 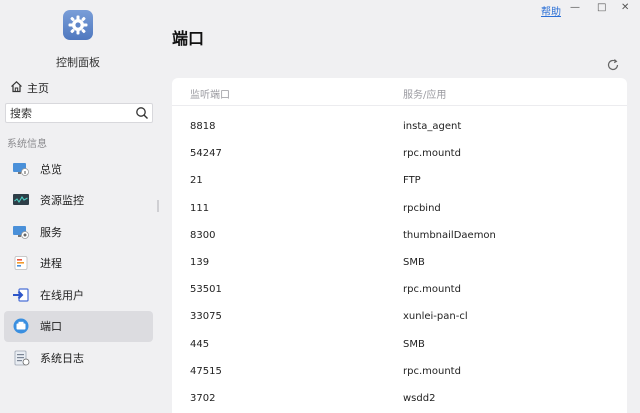 What do you see at coordinates (424, 93) in the screenshot?
I see `column-header-service: 服务/应用` at bounding box center [424, 93].